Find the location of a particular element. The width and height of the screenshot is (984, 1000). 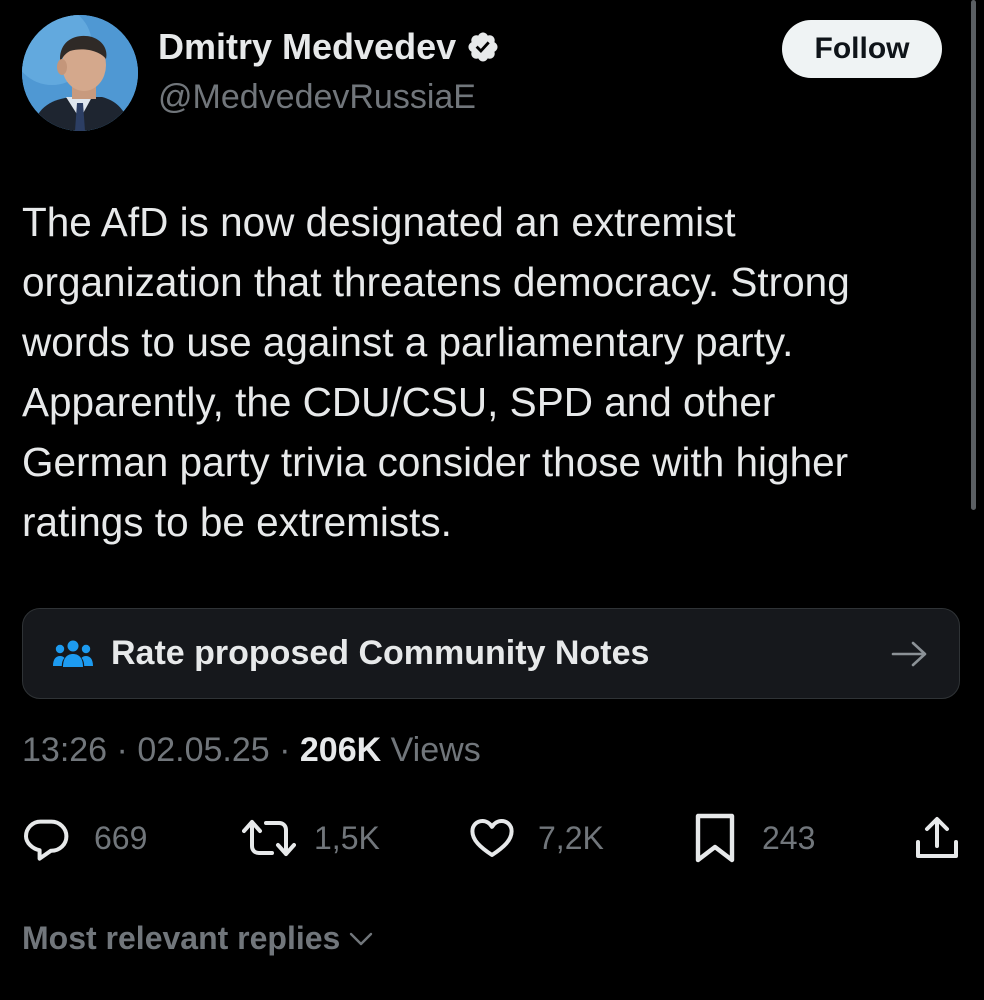

person-avatar-icon is located at coordinates (80, 73).